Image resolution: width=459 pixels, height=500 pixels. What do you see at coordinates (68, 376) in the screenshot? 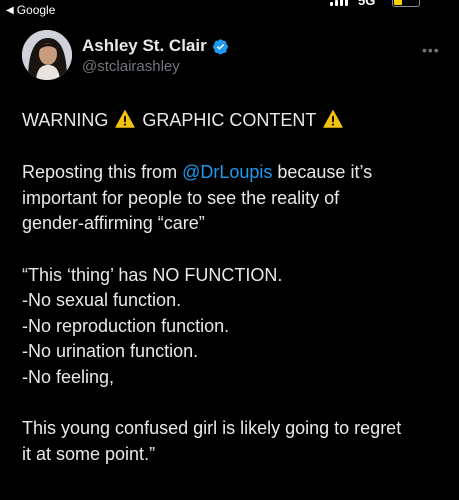
I see `quote-line: -No feeling,` at bounding box center [68, 376].